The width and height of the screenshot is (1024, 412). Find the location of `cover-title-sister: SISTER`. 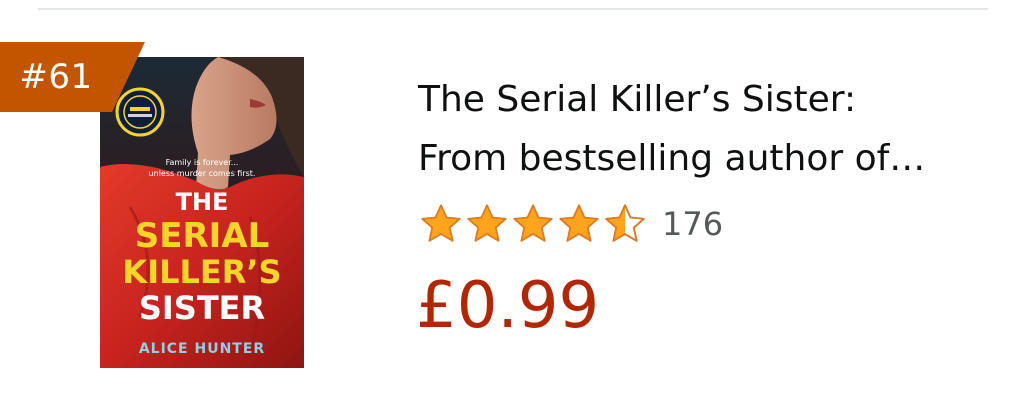

cover-title-sister: SISTER is located at coordinates (202, 308).